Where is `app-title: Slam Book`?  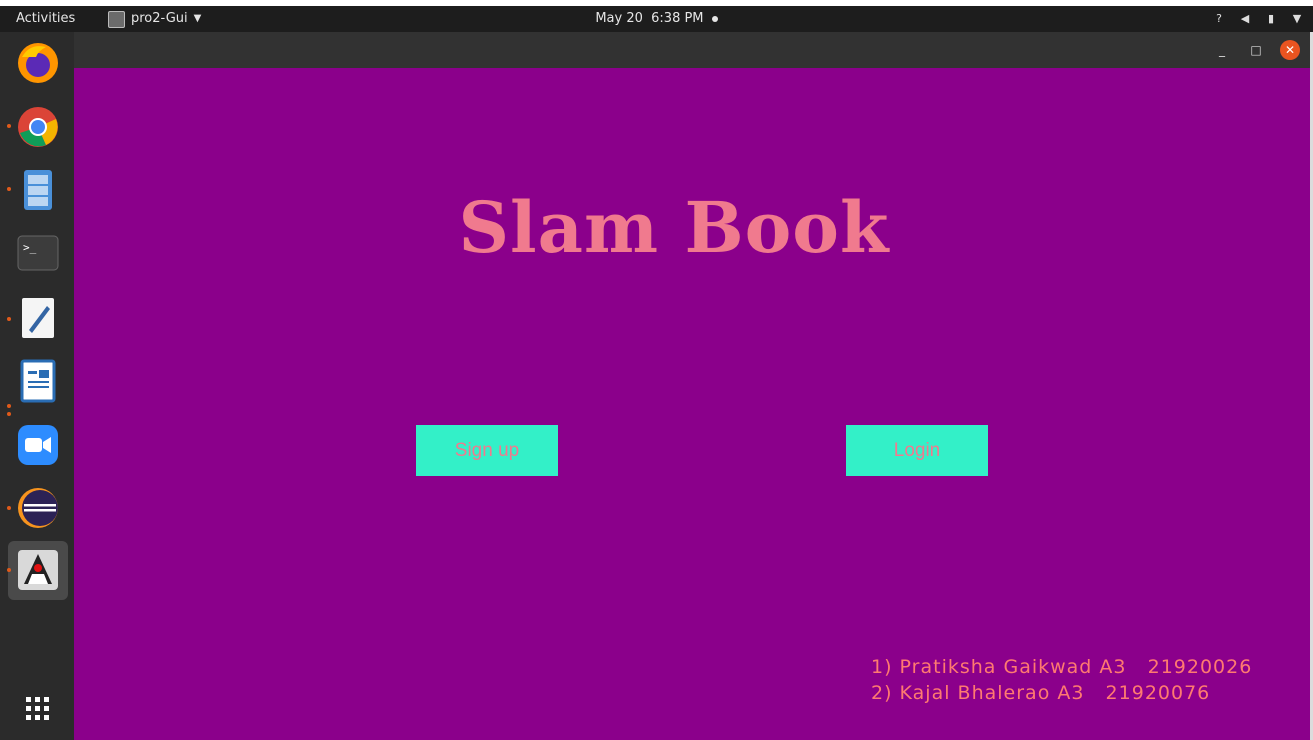 app-title: Slam Book is located at coordinates (674, 227).